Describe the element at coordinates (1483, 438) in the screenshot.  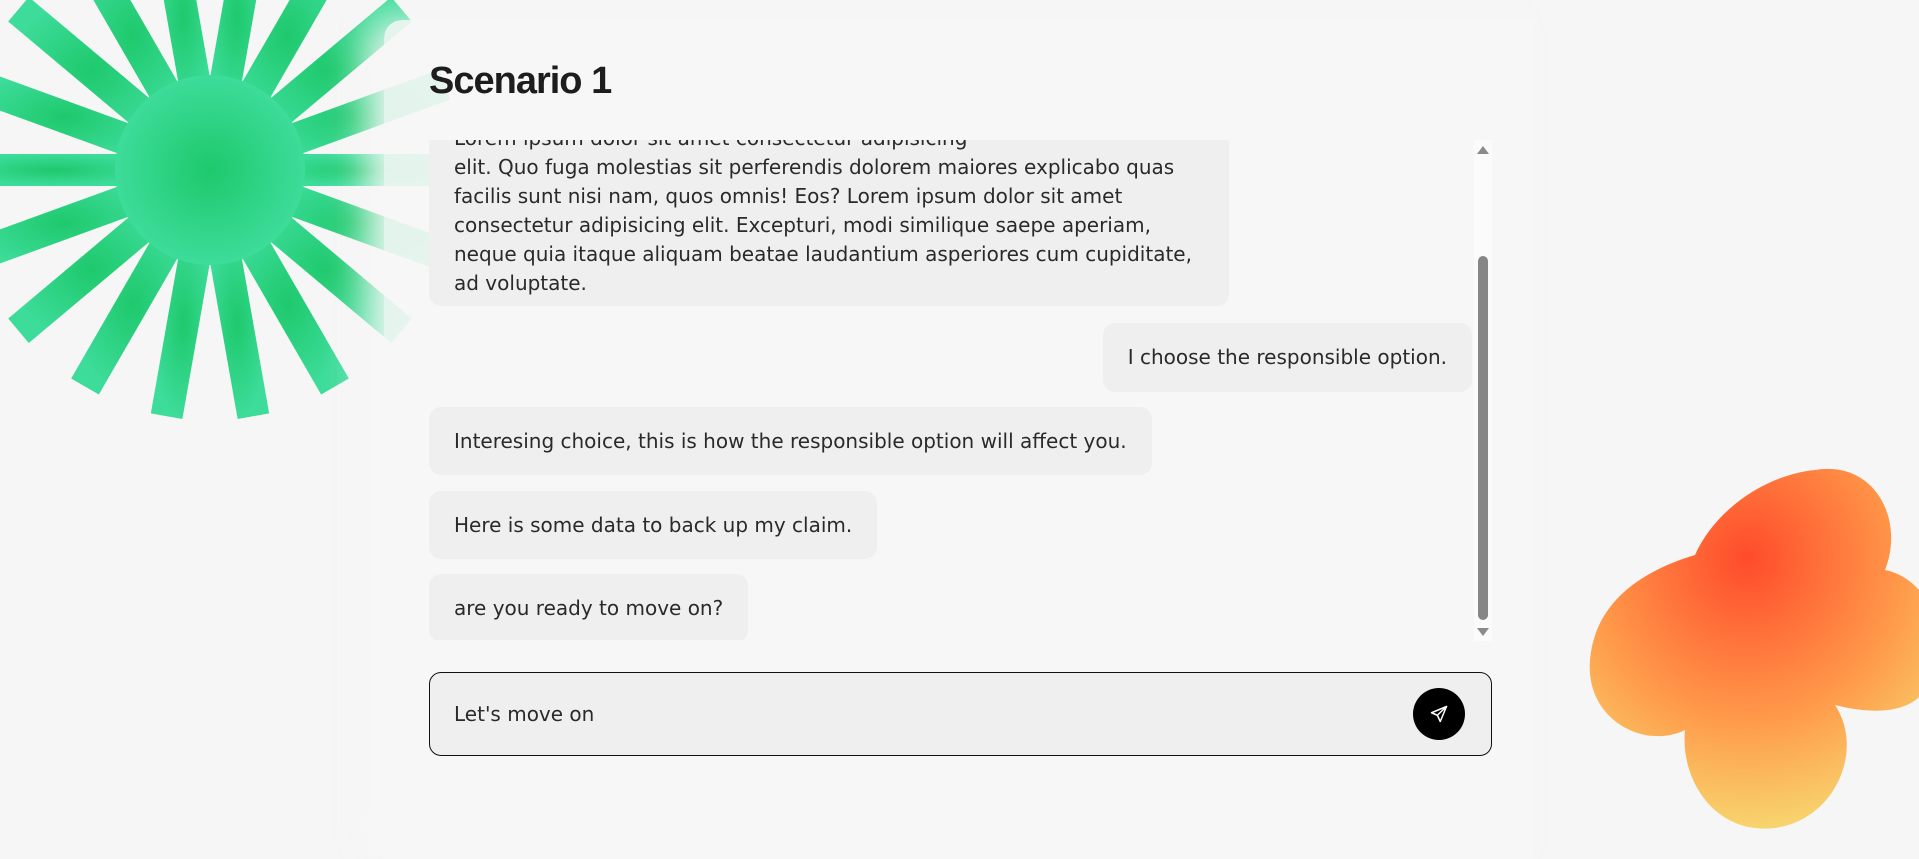
I see `scroll-thumb` at that location.